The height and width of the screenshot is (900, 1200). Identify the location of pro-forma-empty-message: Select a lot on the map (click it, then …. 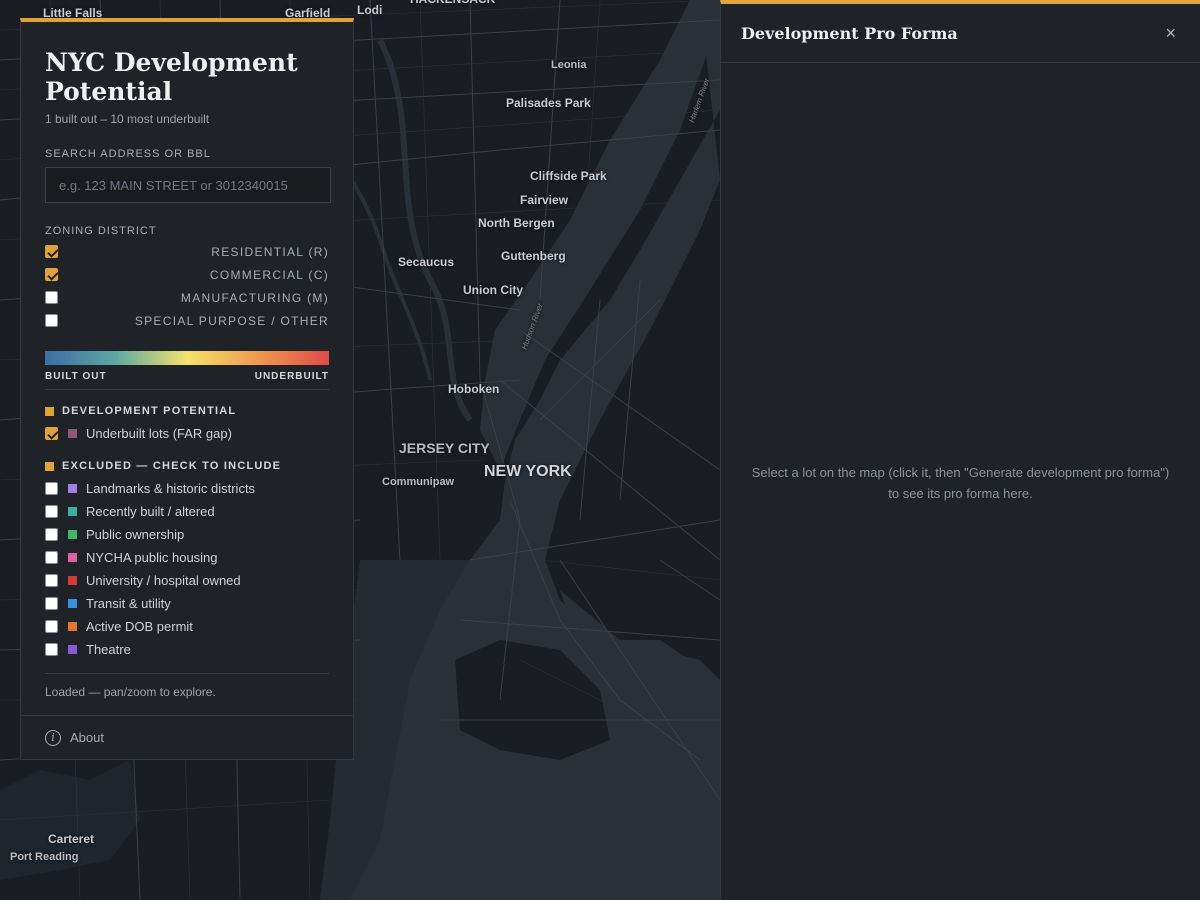
(960, 483).